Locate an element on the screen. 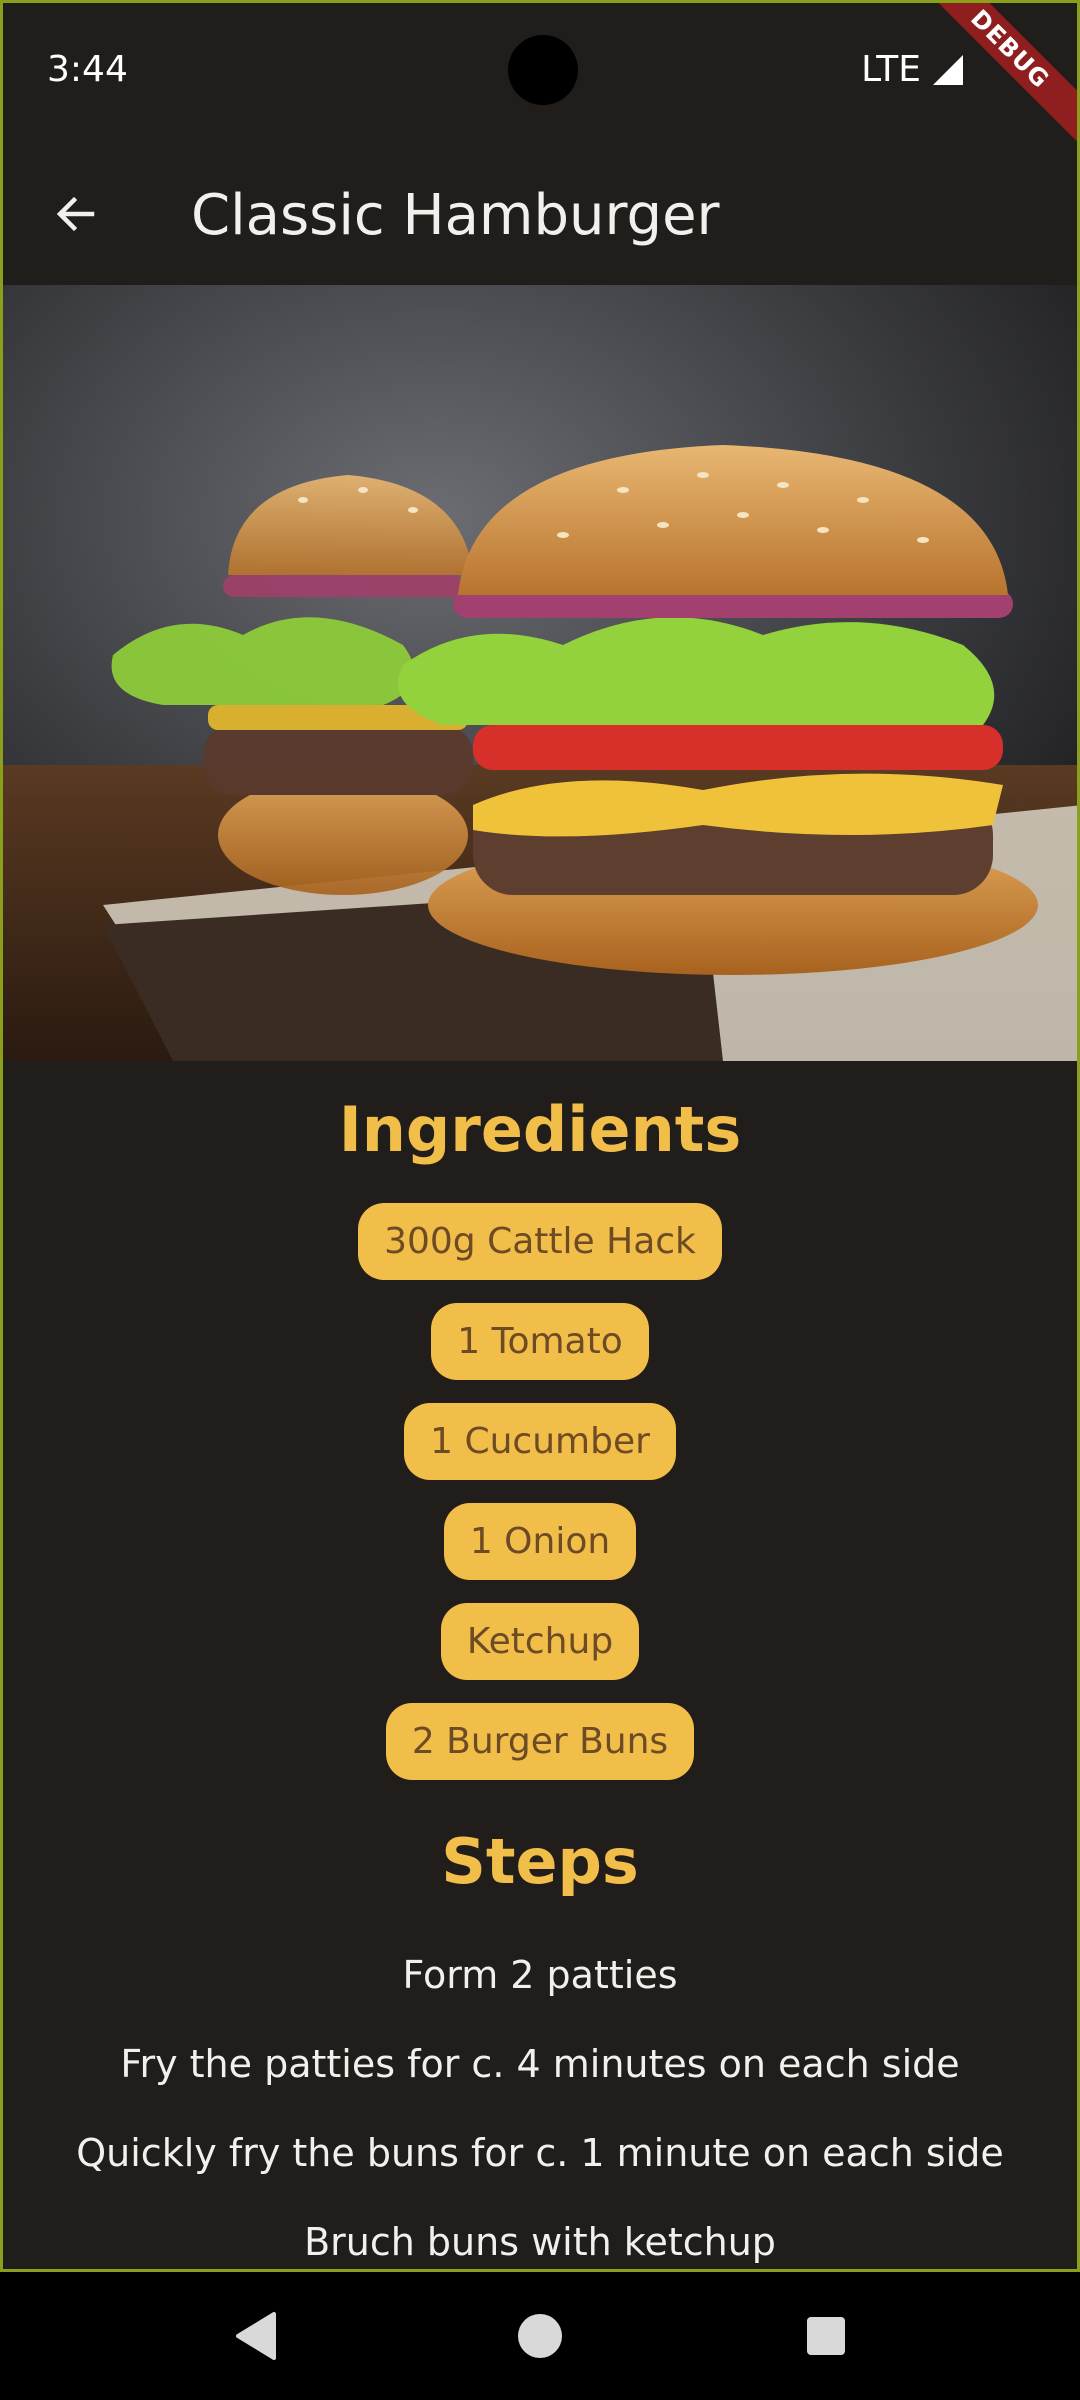 This screenshot has width=1080, height=2400. status-bar: 3:44 LTE DEBUG is located at coordinates (540, 73).